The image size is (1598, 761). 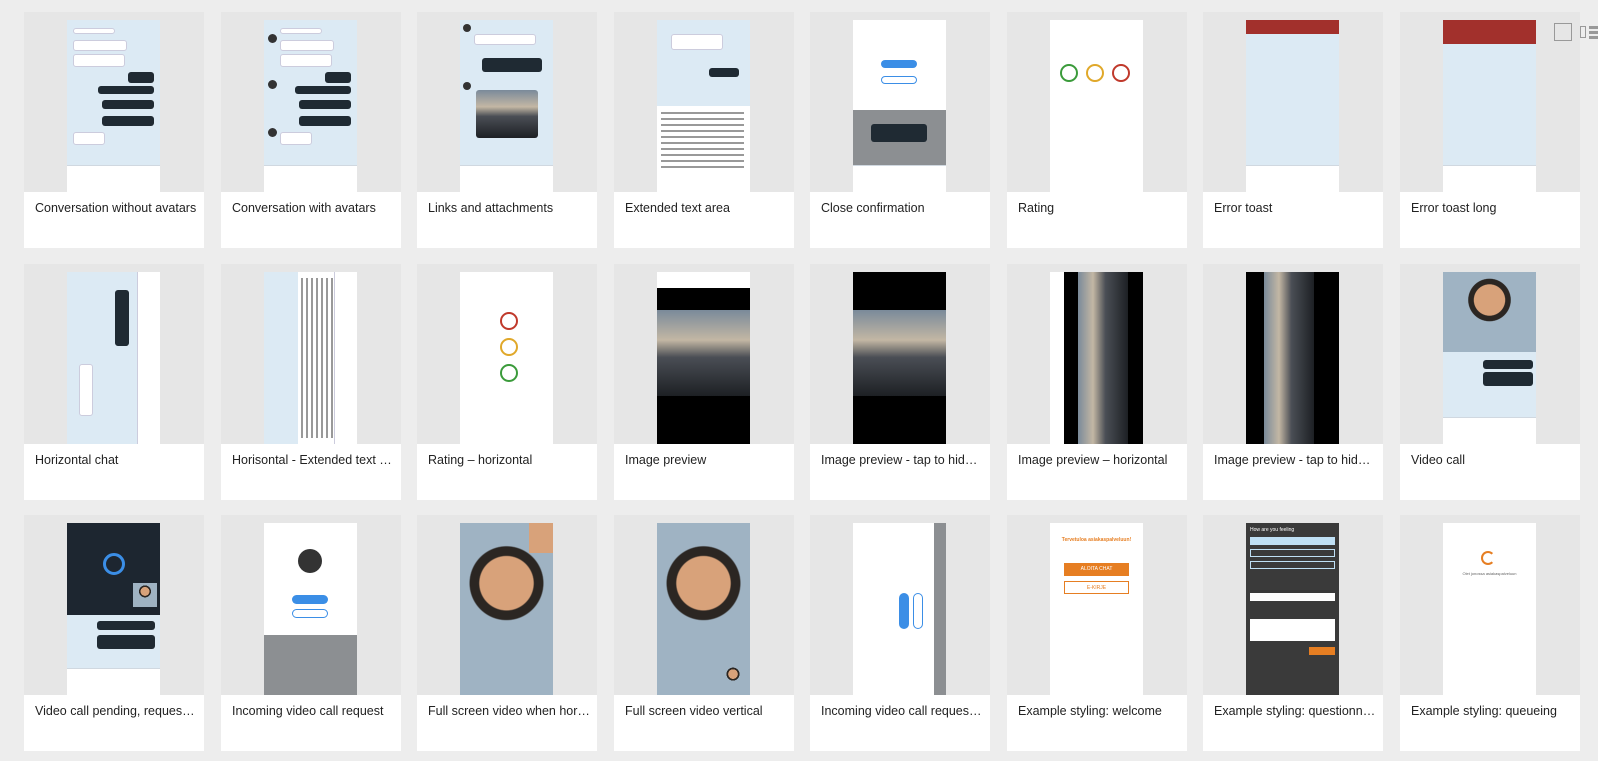 I want to click on artboard-thumbnail: Olet jonossa asiakaspalveluun, so click(x=1490, y=605).